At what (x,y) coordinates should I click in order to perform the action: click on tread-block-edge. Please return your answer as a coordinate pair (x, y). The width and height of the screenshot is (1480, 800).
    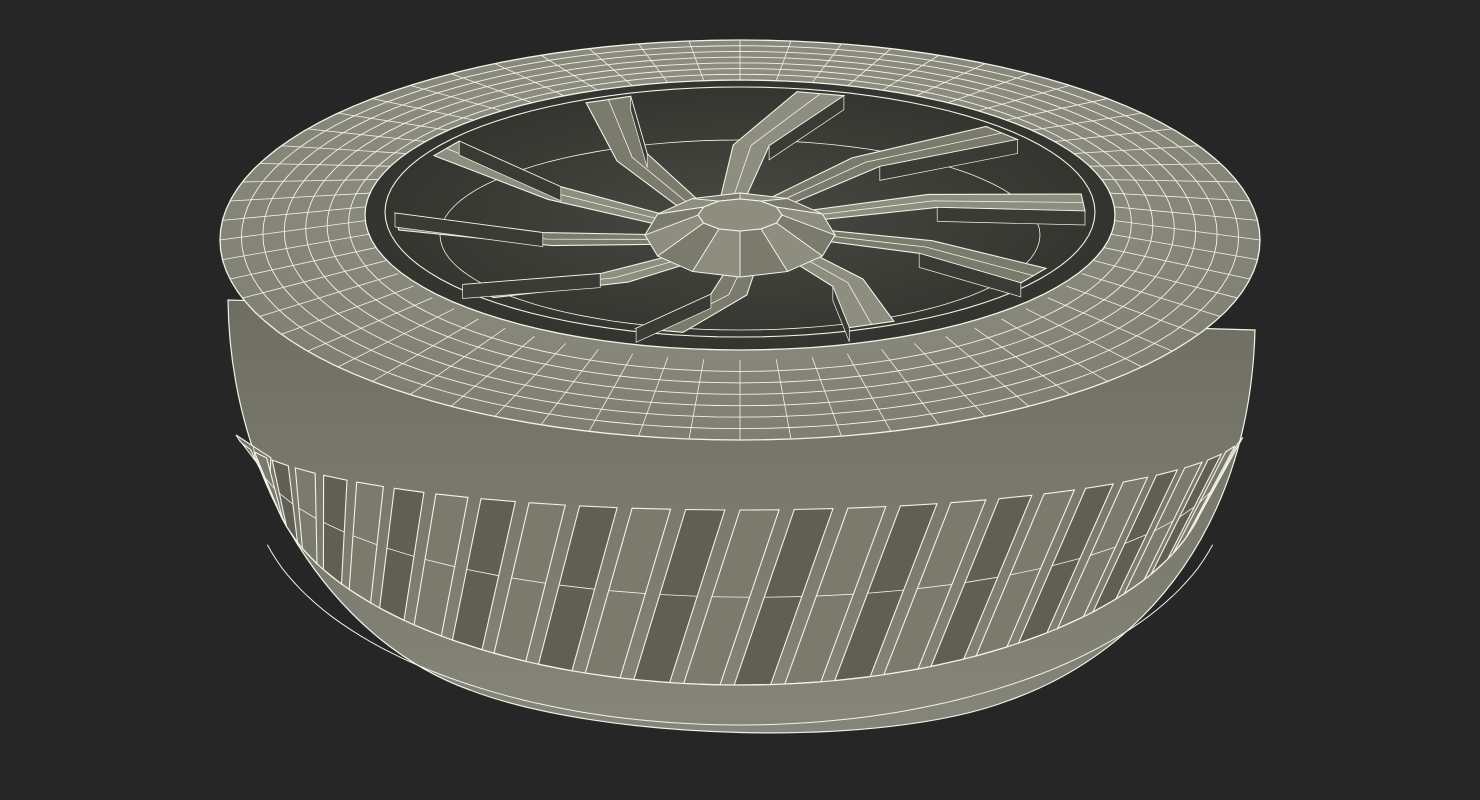
    Looking at the image, I should click on (730, 597).